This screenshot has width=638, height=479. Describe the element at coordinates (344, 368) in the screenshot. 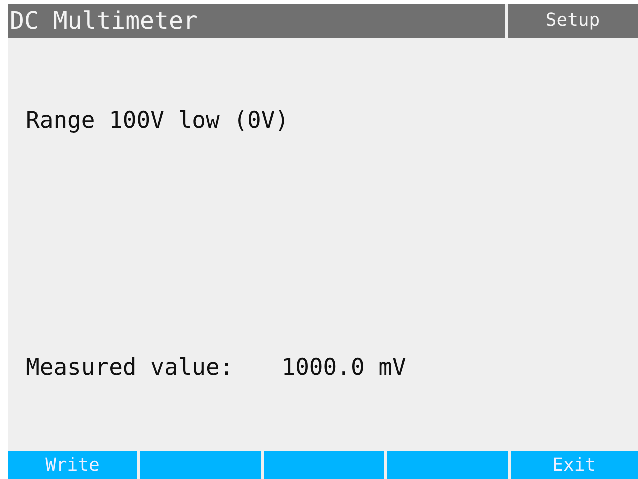

I see `measured-value: 1000.0 mV` at that location.